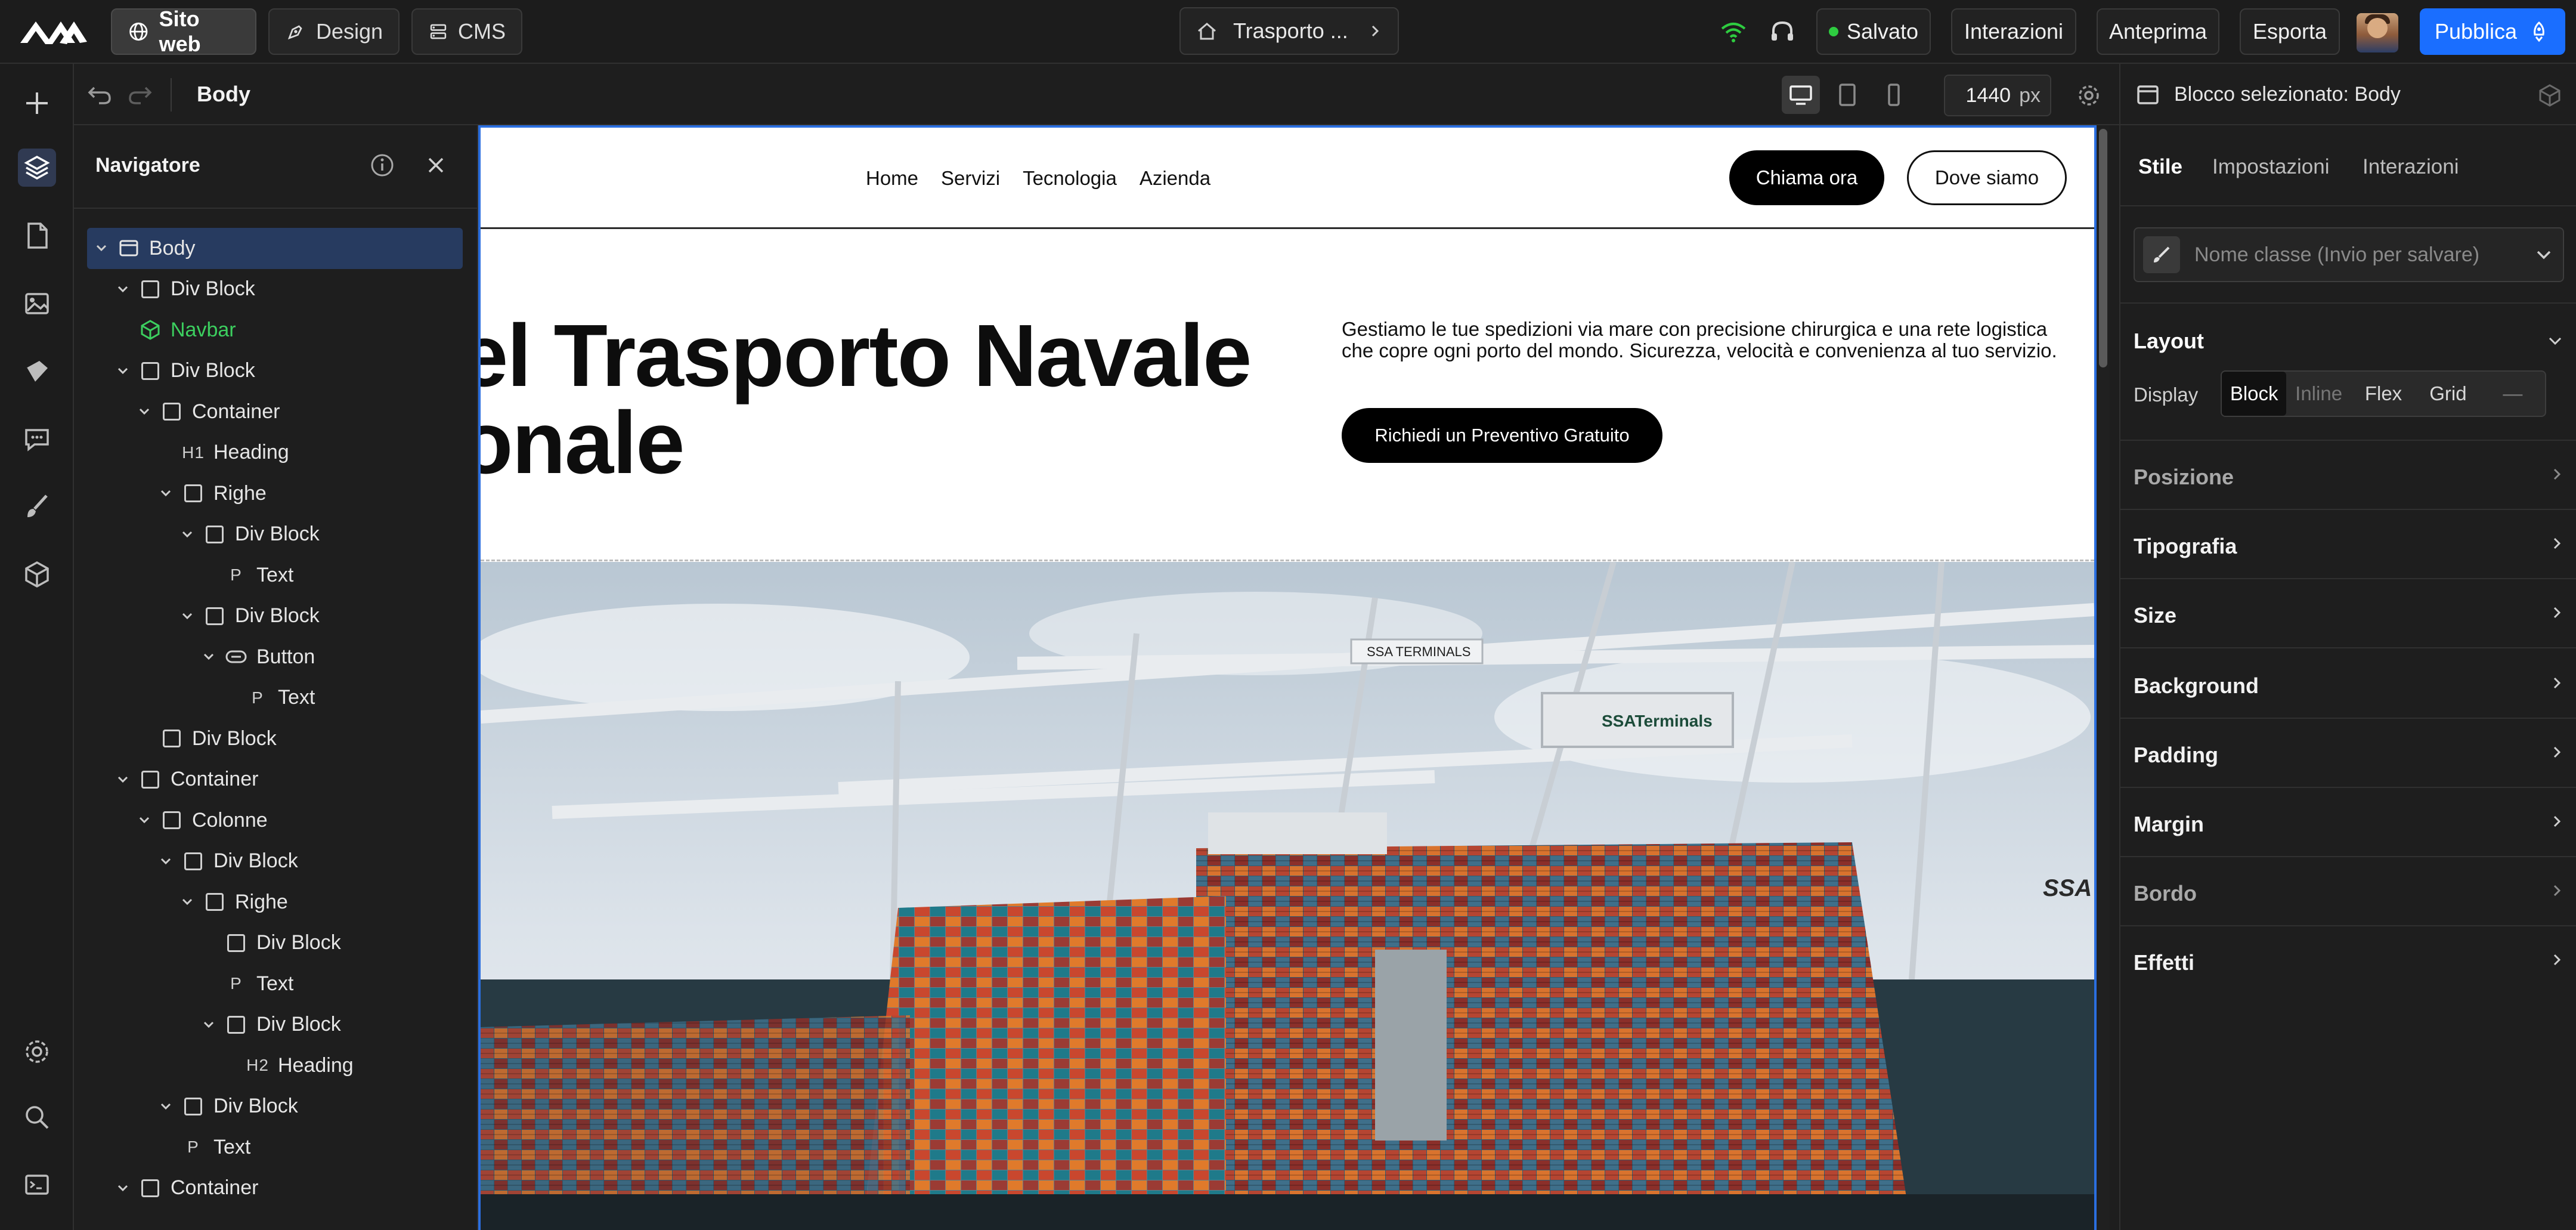 The height and width of the screenshot is (1230, 2576). I want to click on section-typography: Tipografia, so click(2348, 544).